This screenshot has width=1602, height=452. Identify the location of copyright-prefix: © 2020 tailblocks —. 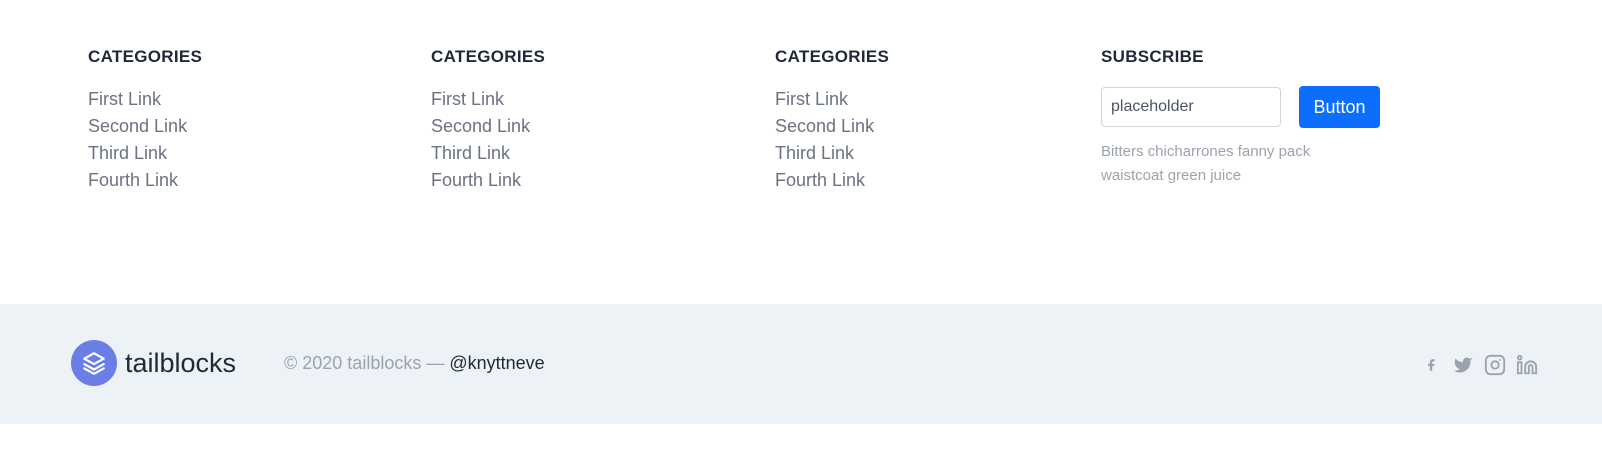
(364, 363).